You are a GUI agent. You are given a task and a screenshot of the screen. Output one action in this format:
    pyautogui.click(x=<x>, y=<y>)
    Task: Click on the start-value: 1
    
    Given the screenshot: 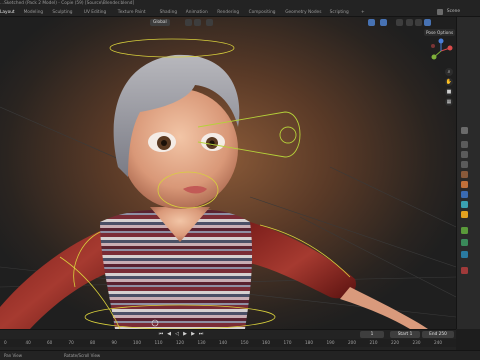 What is the action you would take?
    pyautogui.click(x=411, y=334)
    